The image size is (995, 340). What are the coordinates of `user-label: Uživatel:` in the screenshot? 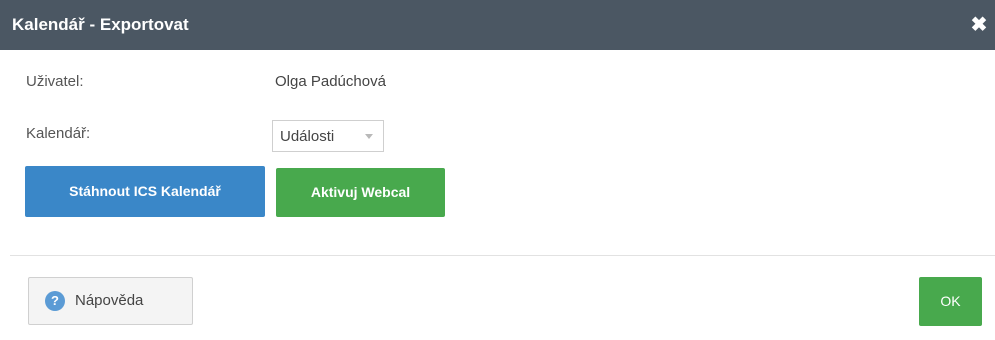 It's located at (55, 81).